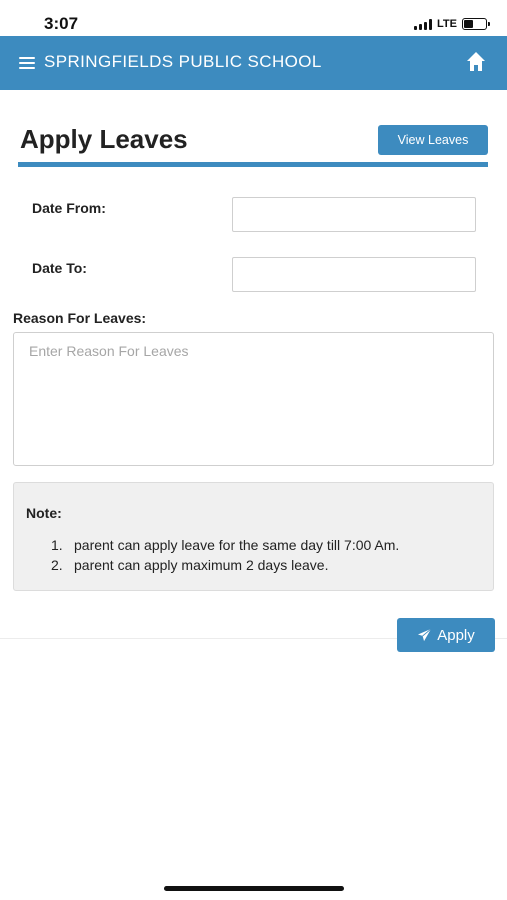 The width and height of the screenshot is (507, 900). Describe the element at coordinates (354, 214) in the screenshot. I see `date-from-input` at that location.